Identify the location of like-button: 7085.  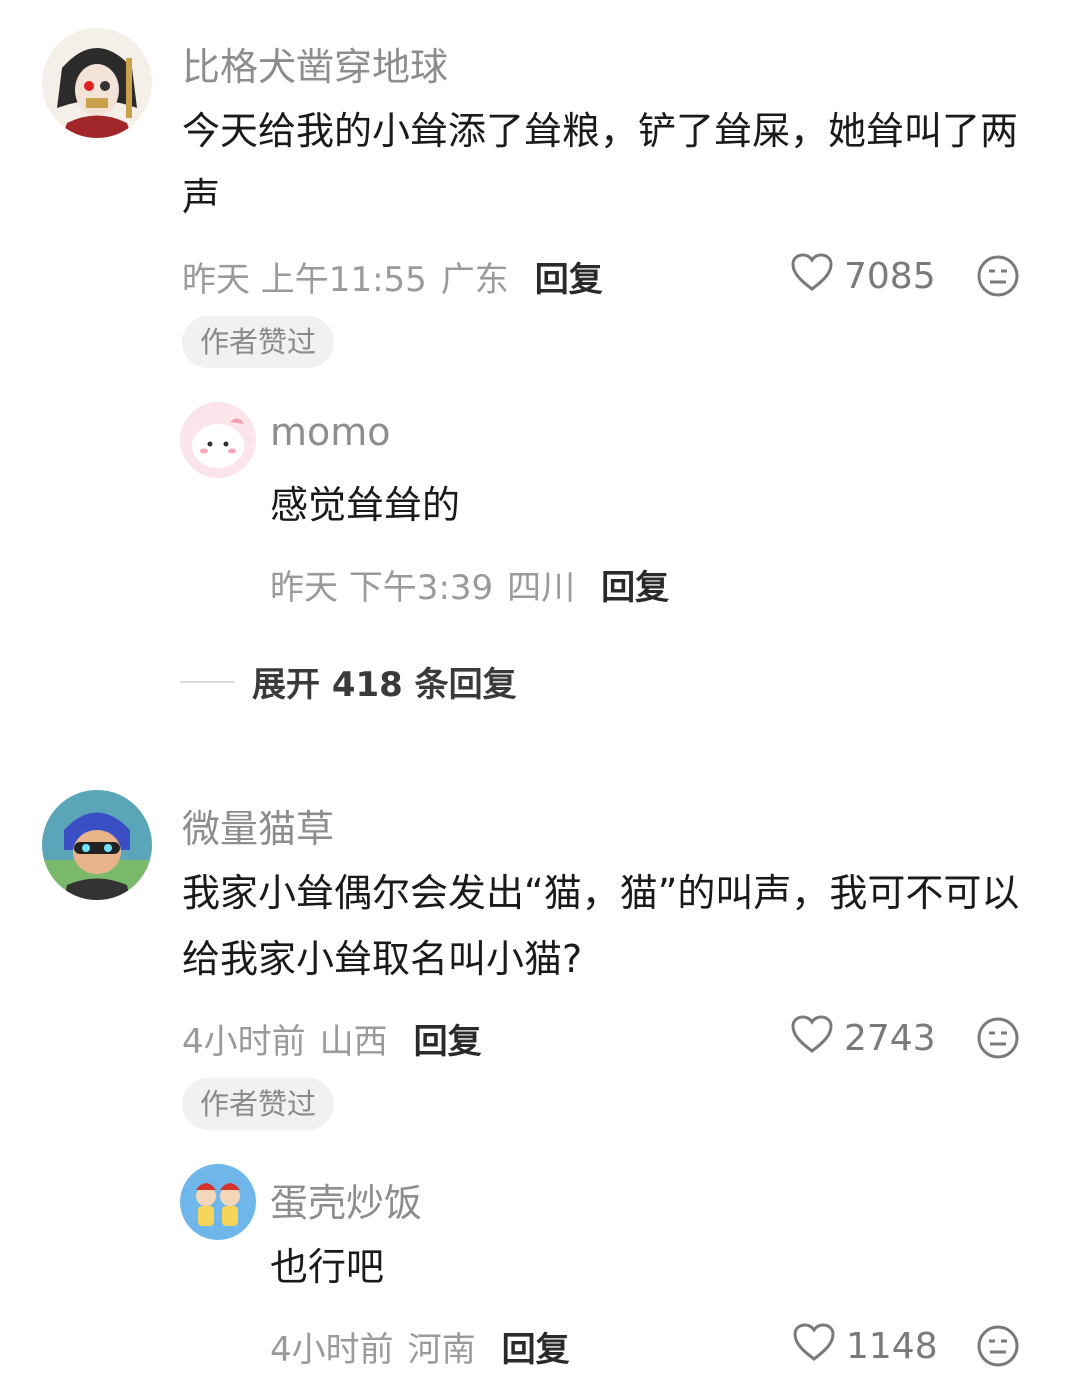
(863, 276).